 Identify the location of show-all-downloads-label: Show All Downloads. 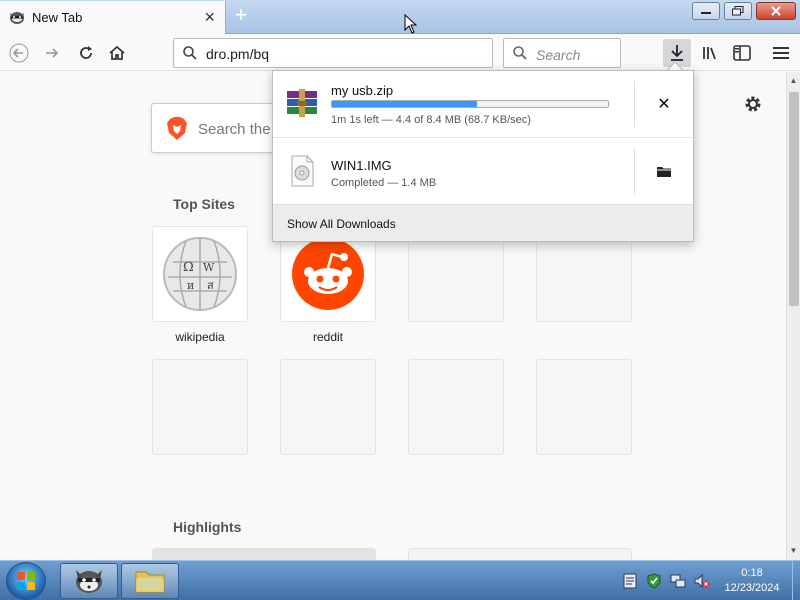
(341, 224).